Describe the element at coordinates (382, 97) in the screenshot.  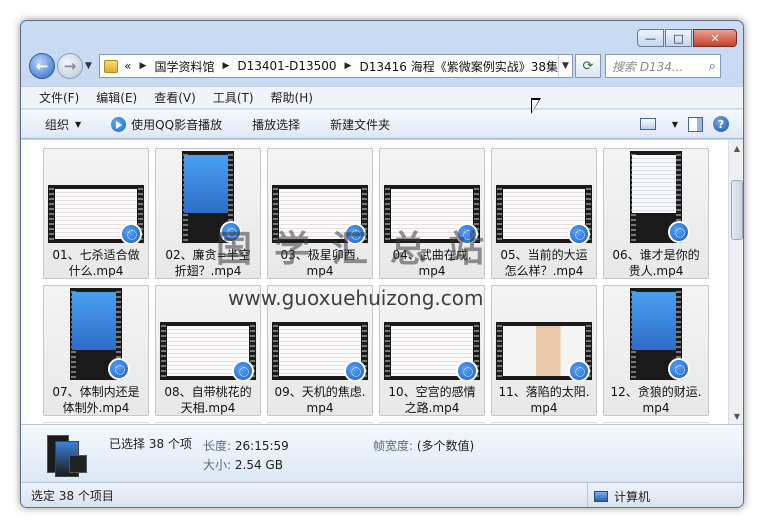
I see `menu-bar: 文件(F) 编辑(E) 查看(V) 工具(T) 帮助(H)` at that location.